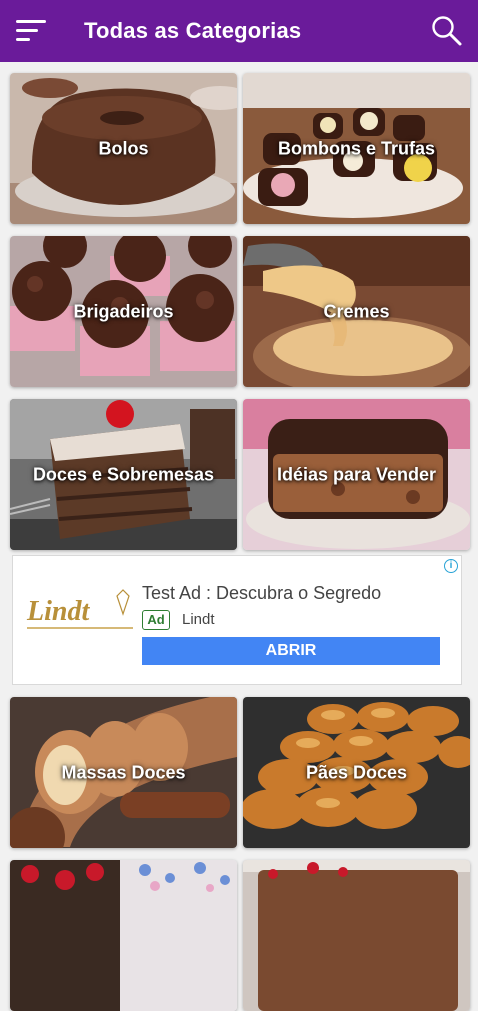 The width and height of the screenshot is (478, 1011). Describe the element at coordinates (291, 651) in the screenshot. I see `ad-cta-button: ABRIR` at that location.